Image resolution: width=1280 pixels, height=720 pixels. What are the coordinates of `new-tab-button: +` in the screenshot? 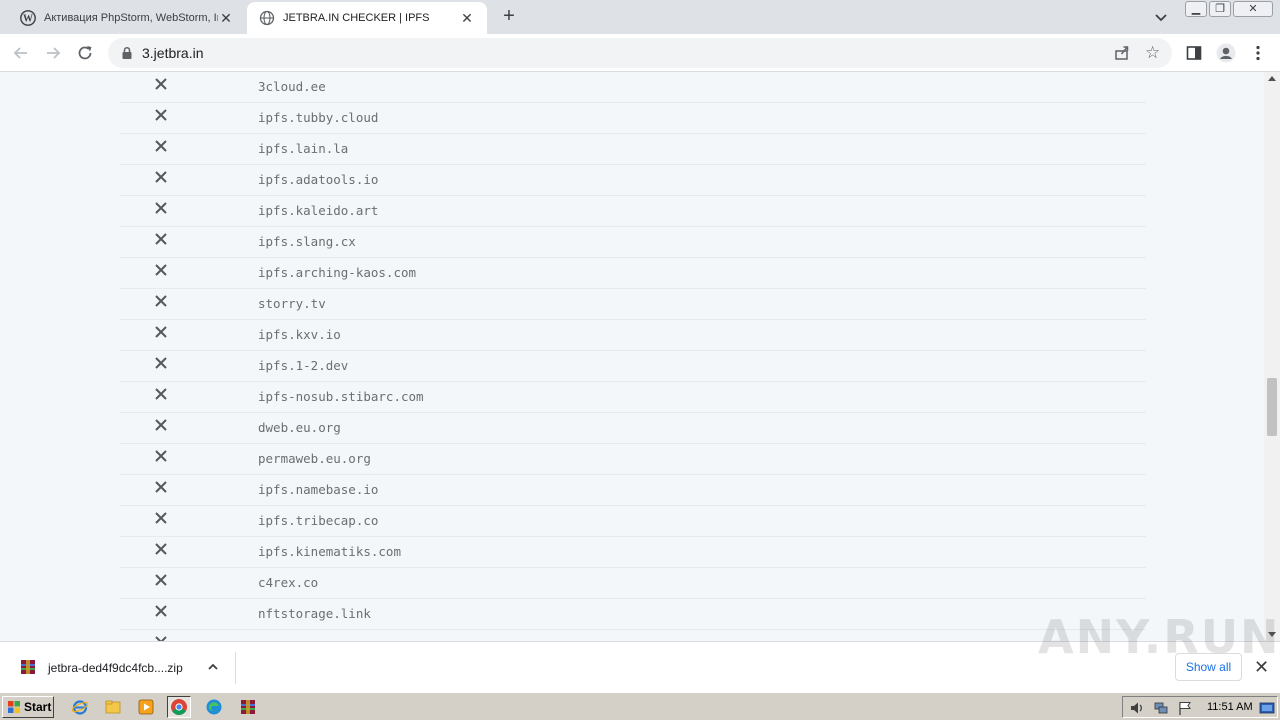 It's located at (509, 17).